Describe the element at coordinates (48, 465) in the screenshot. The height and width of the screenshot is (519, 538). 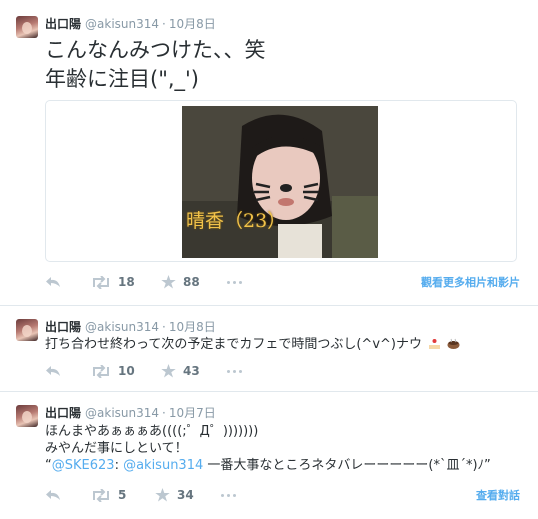
I see `quote-mark: “` at that location.